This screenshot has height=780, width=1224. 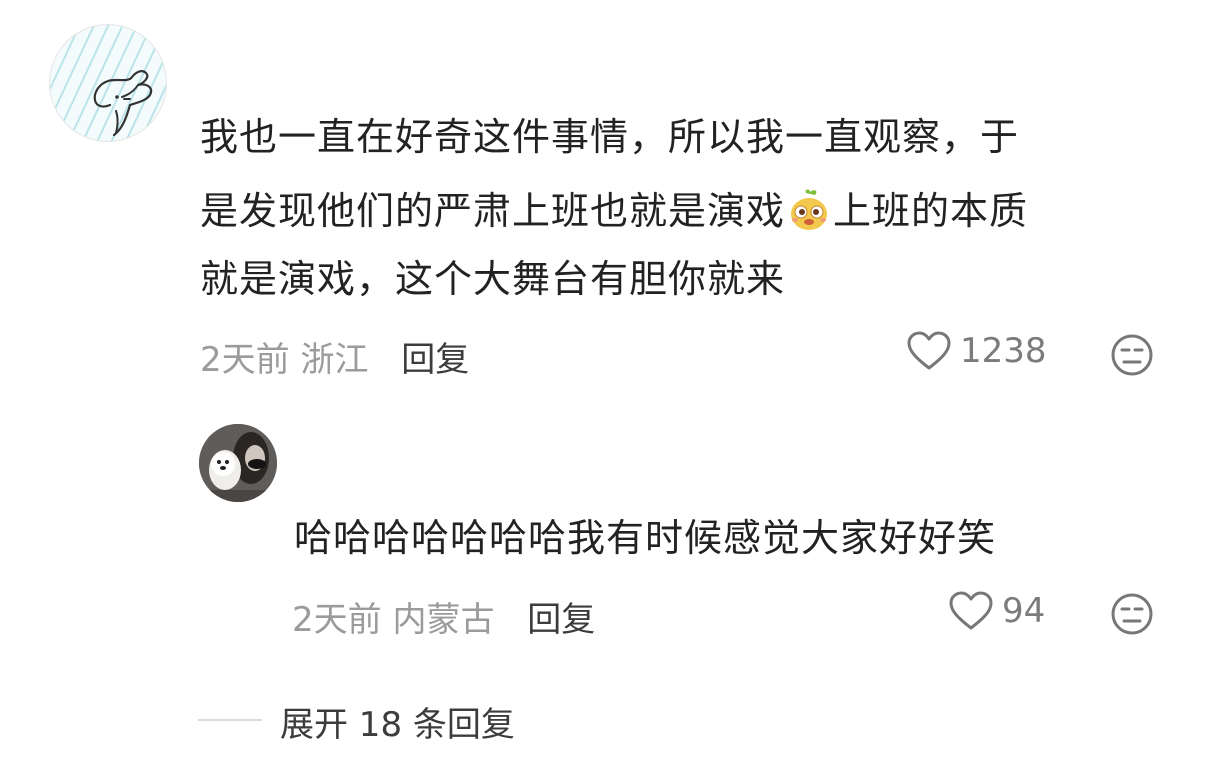 What do you see at coordinates (123, 103) in the screenshot?
I see `doodle-character-icon` at bounding box center [123, 103].